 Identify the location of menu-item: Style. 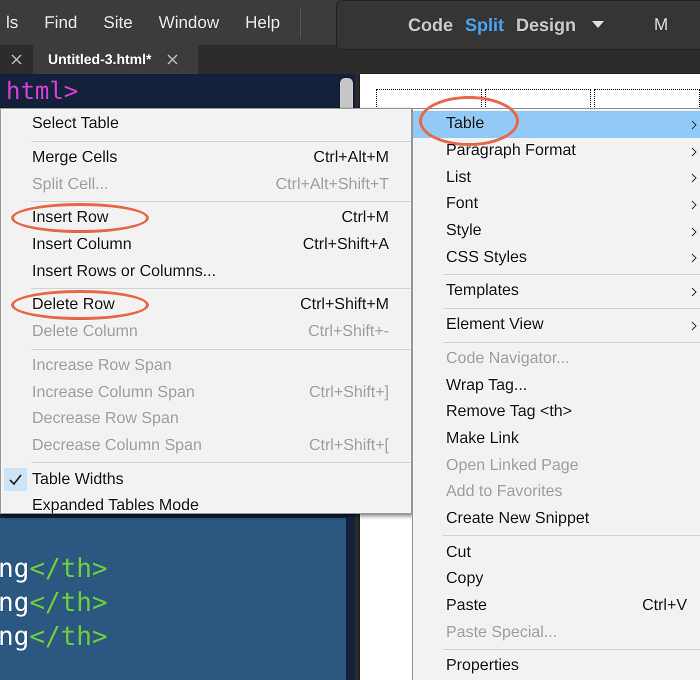
(556, 231).